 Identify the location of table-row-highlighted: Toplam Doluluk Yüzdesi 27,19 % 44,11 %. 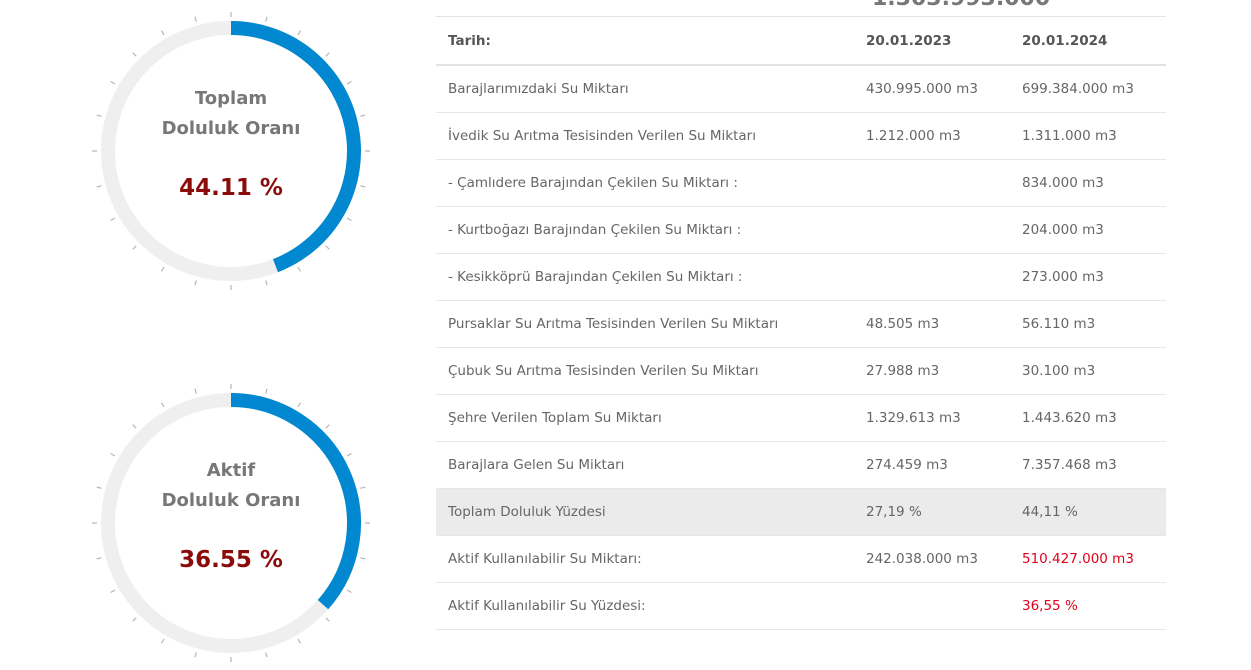
(801, 512).